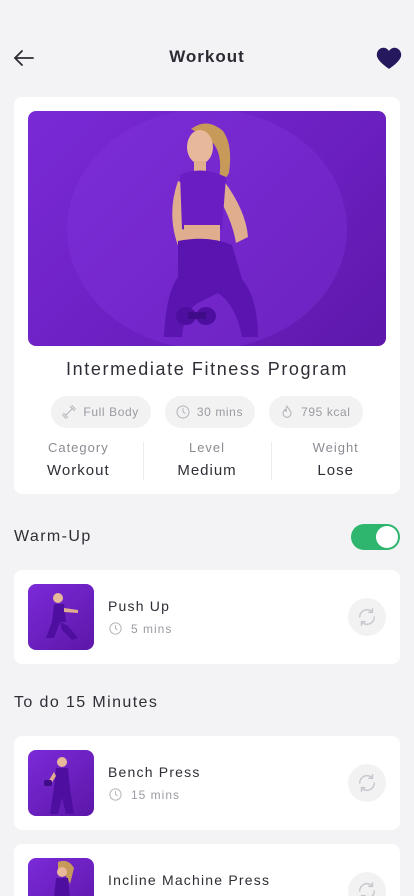  Describe the element at coordinates (152, 628) in the screenshot. I see `exercise-duration-label: 5 mins` at that location.